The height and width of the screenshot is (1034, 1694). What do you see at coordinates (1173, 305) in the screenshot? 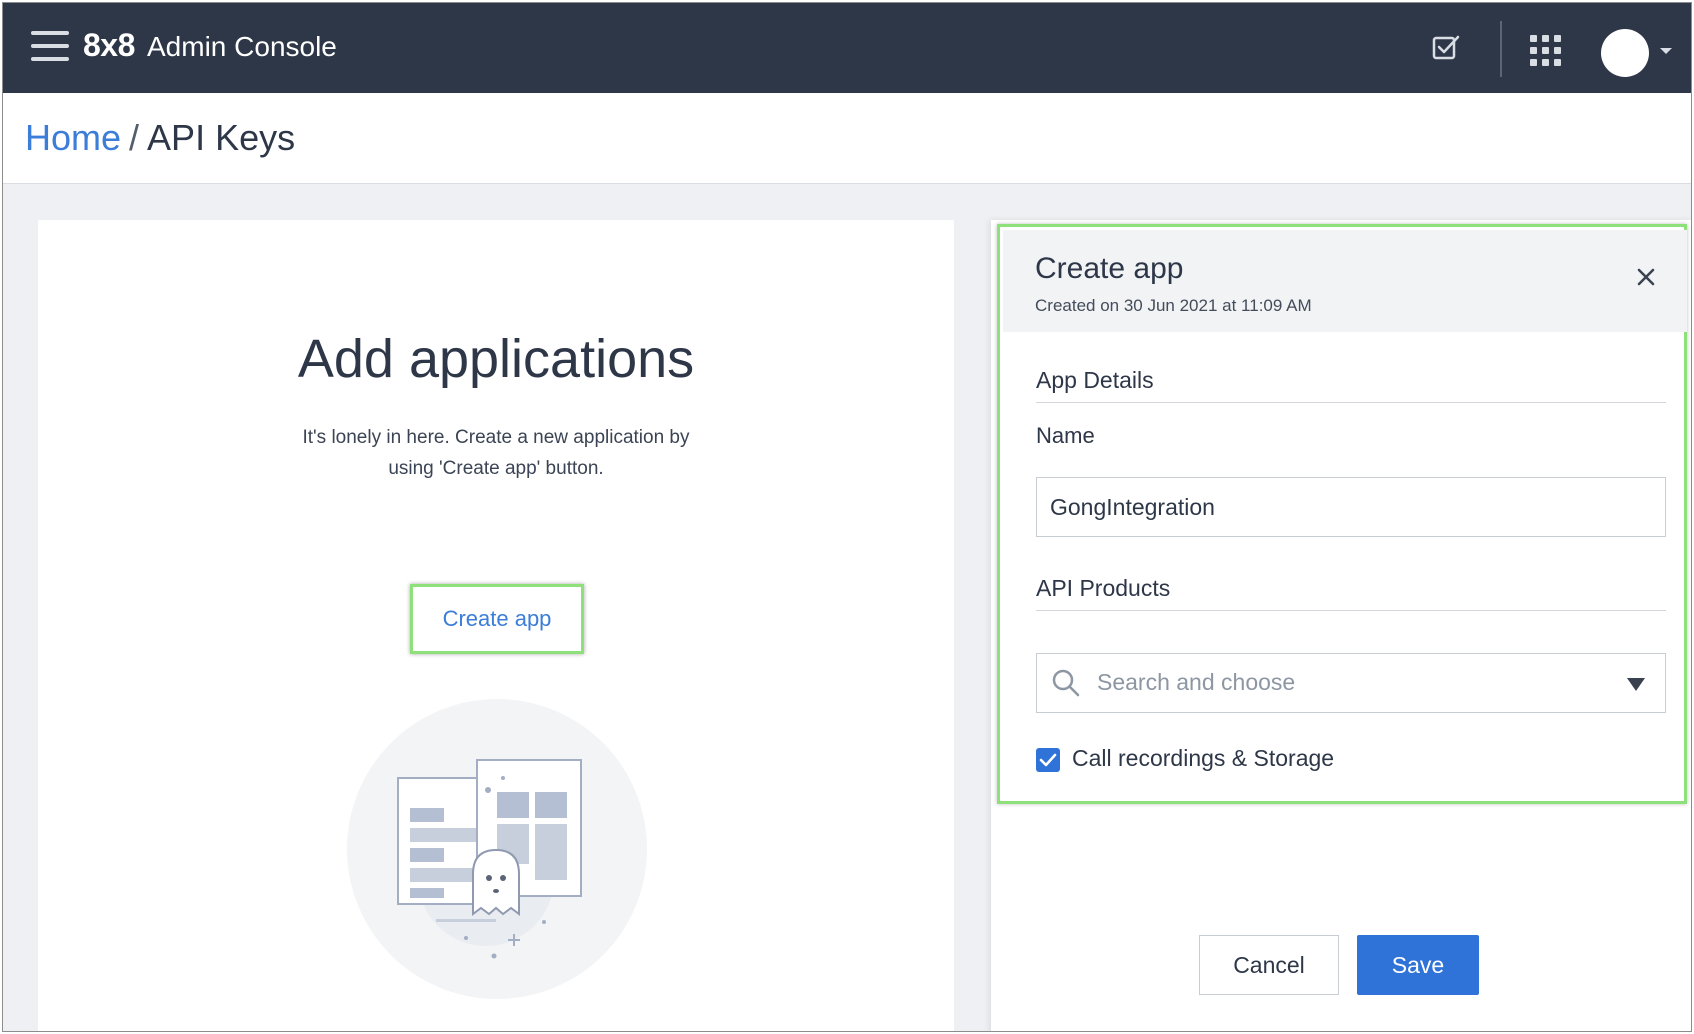
I see `panel-created-date: Created on 30 Jun 2021 at 11:09 AM` at bounding box center [1173, 305].